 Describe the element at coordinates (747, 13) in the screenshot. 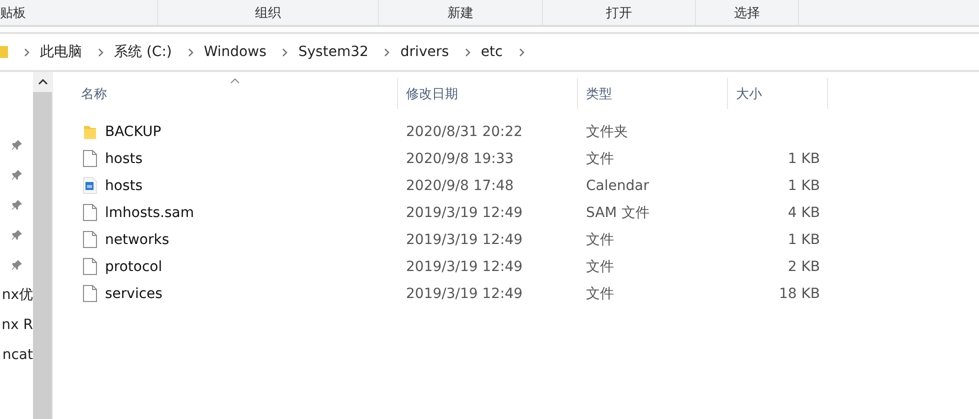

I see `ribbon-group-label: 选择` at that location.